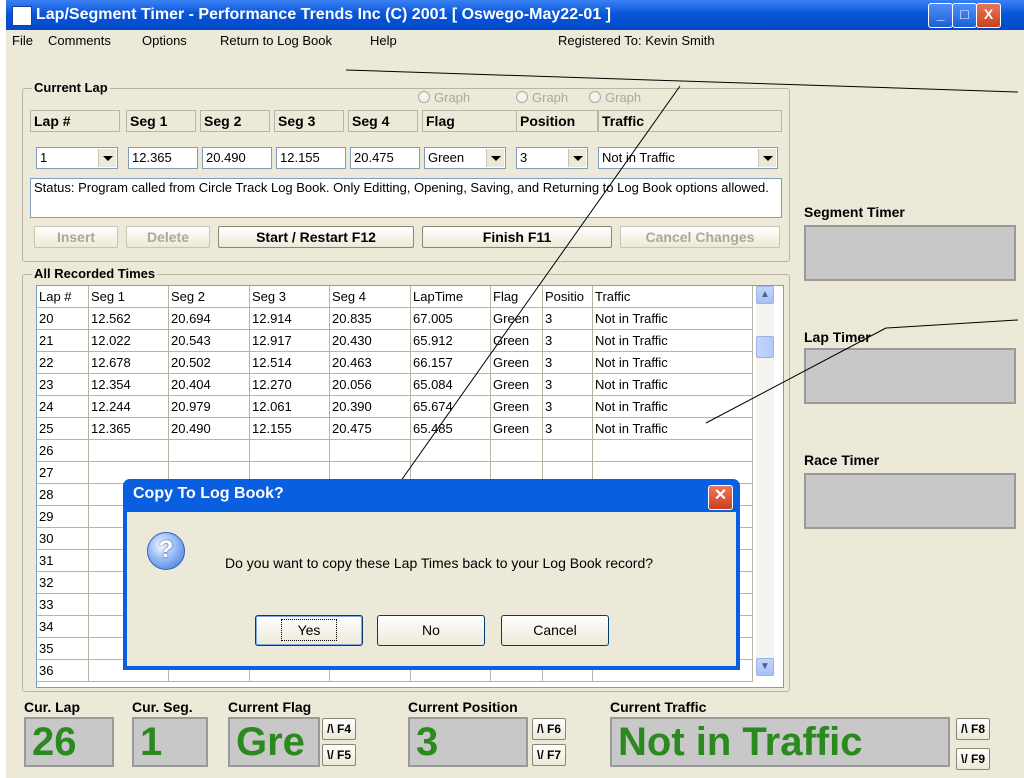 This screenshot has width=1024, height=778. I want to click on cancel-button: Cancel, so click(555, 630).